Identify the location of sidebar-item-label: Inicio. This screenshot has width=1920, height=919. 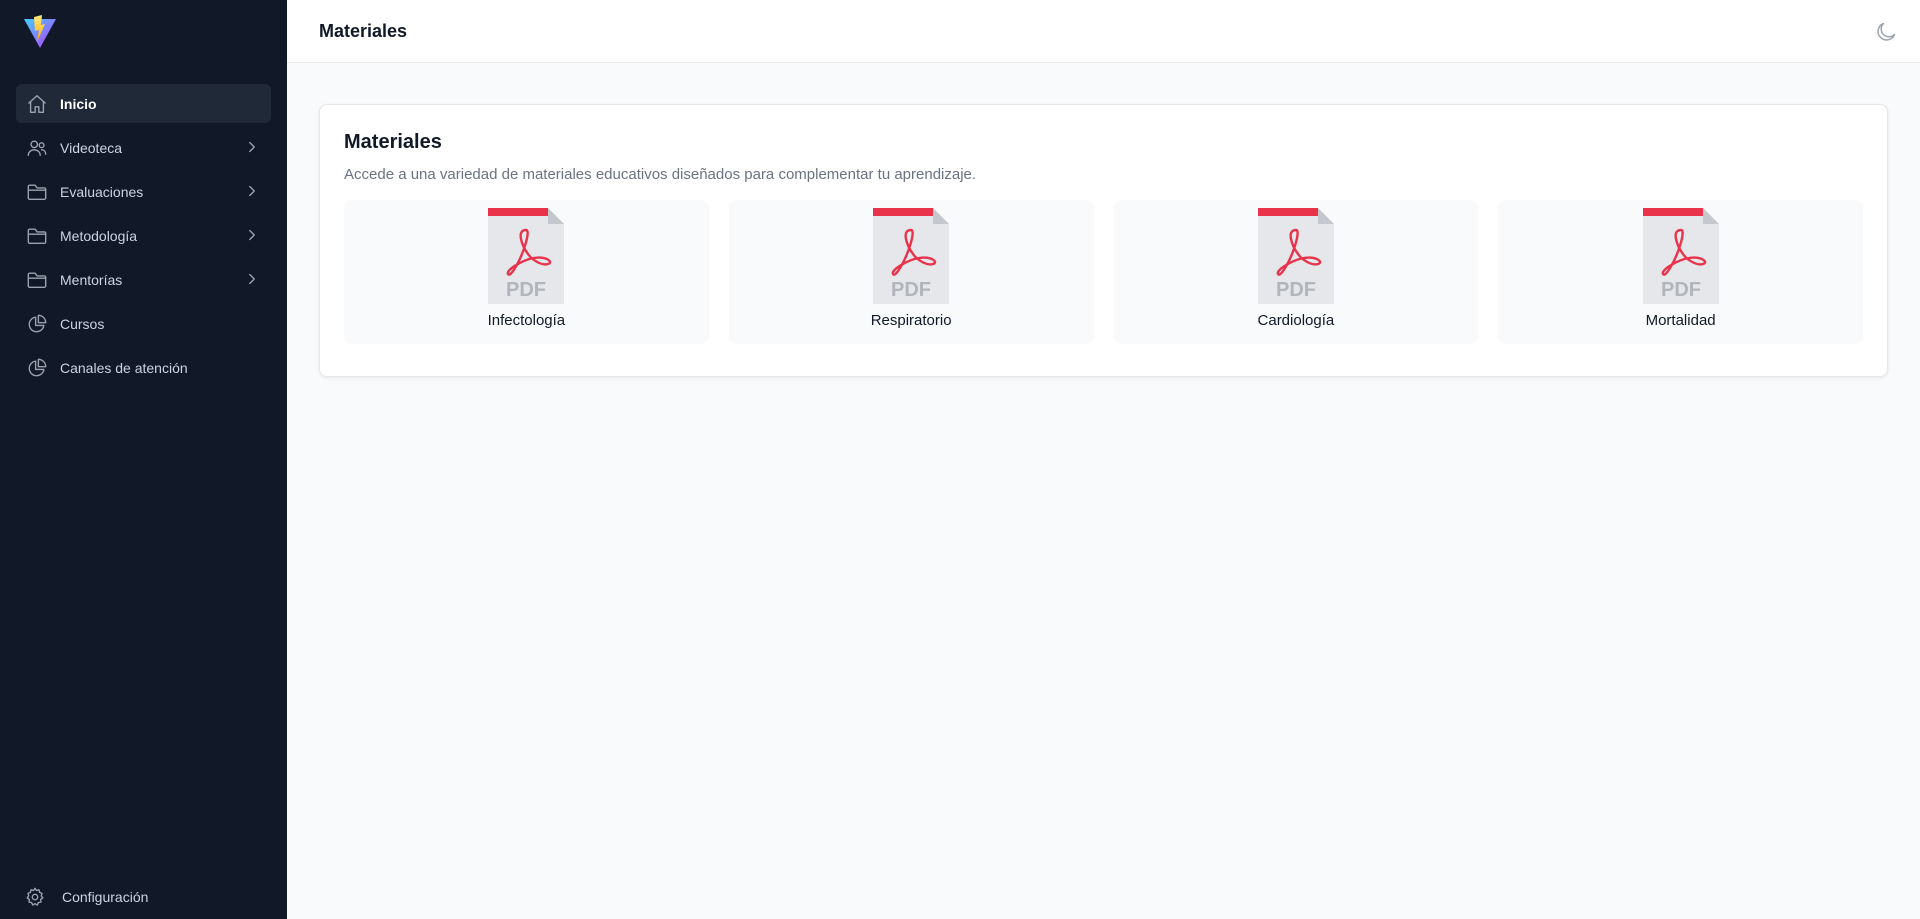
(78, 103).